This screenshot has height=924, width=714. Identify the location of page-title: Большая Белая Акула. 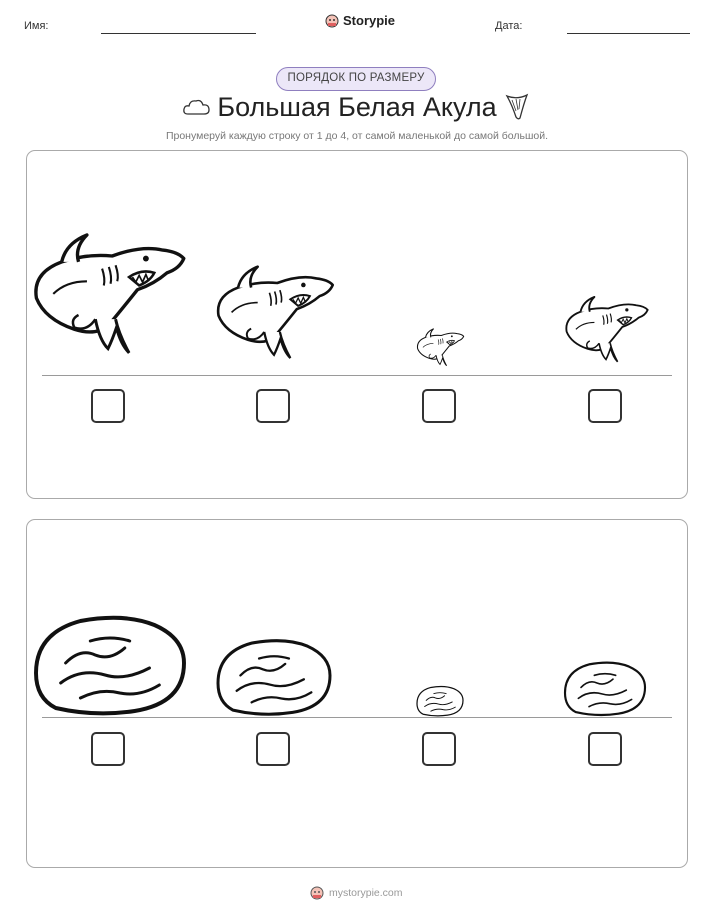
(357, 107).